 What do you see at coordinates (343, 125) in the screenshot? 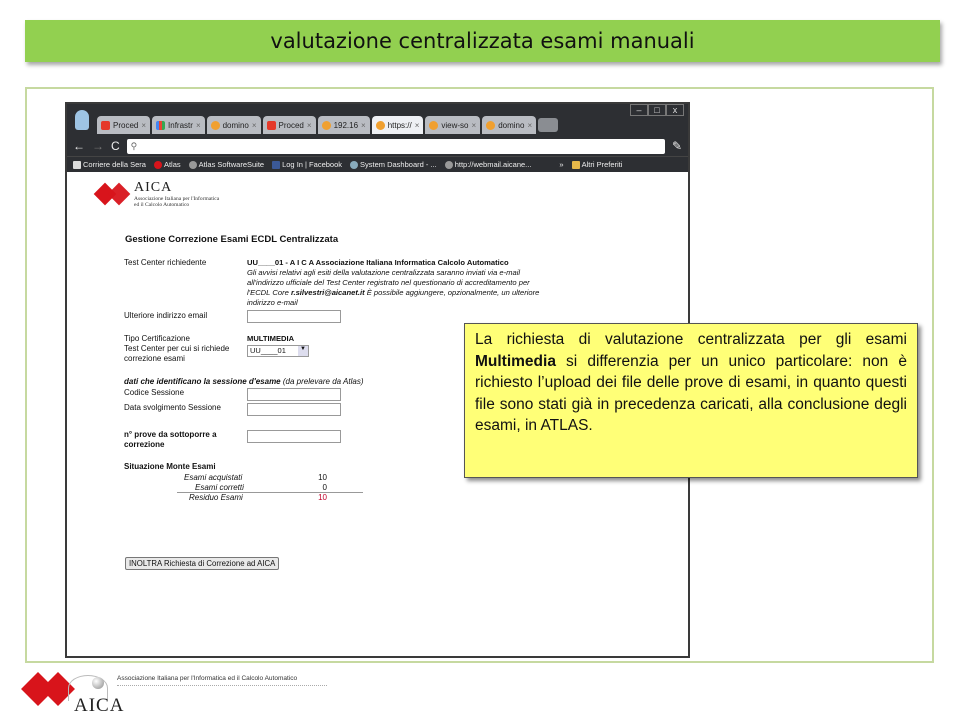
I see `tab-4: 192.16 ×` at bounding box center [343, 125].